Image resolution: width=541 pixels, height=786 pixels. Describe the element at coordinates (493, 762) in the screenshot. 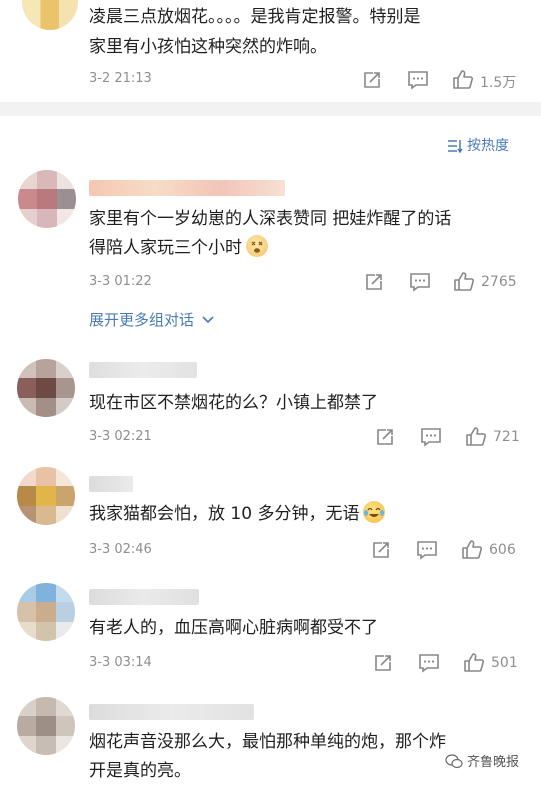

I see `watermark-text: 齐鲁晚报` at that location.